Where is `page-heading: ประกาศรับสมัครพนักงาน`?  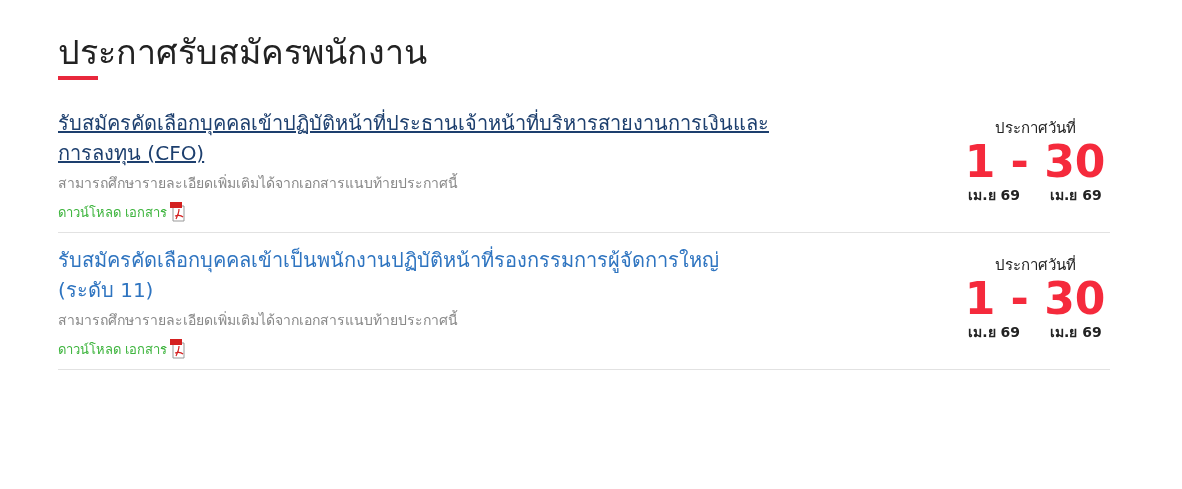 page-heading: ประกาศรับสมัครพนักงาน is located at coordinates (243, 52).